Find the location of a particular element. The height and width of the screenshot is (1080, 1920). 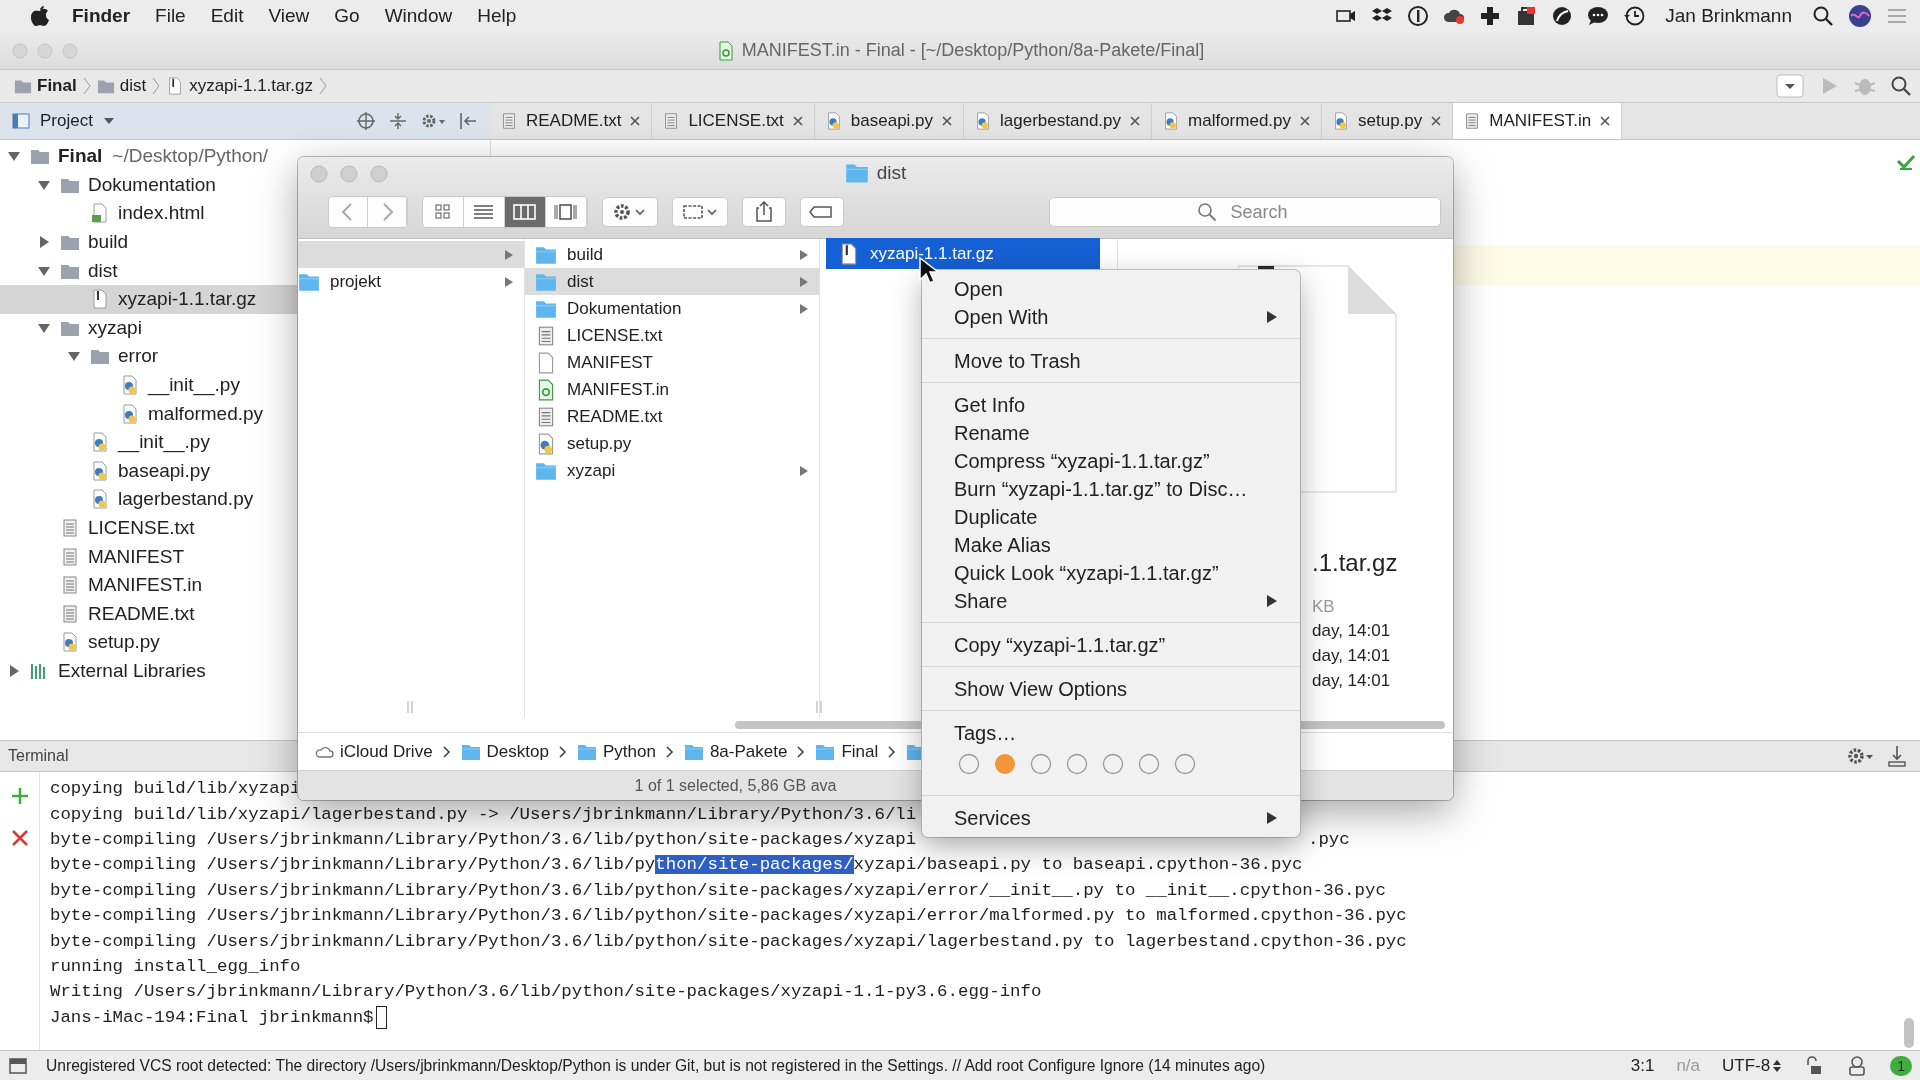

project-view-selector: Project is located at coordinates (63, 121).